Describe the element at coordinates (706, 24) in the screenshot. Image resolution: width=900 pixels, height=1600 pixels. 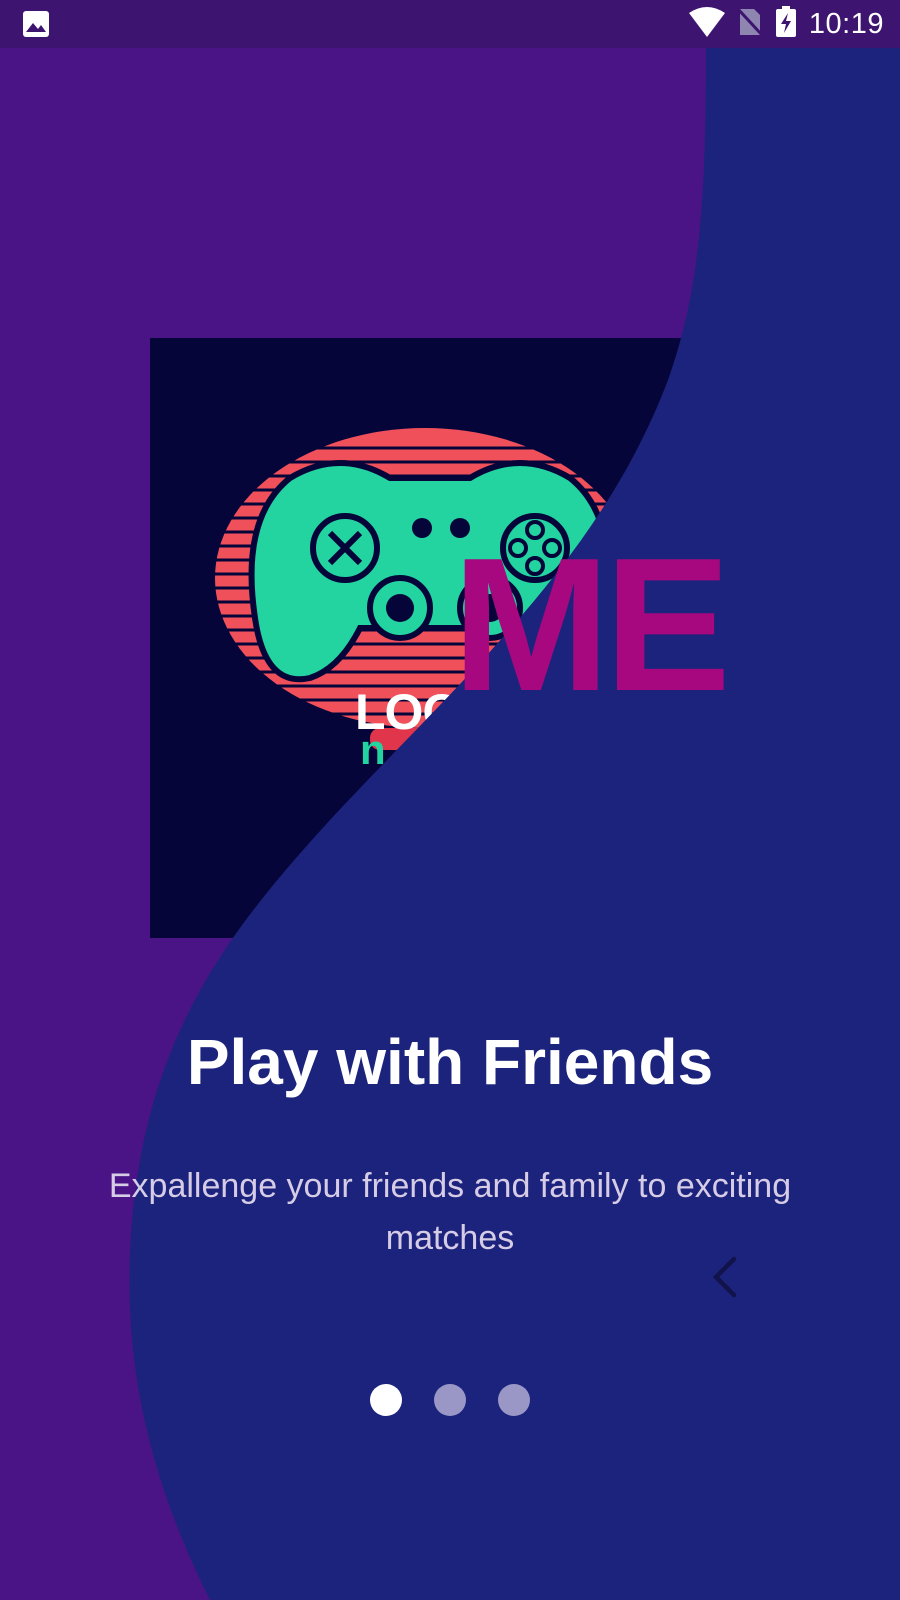
I see `wifi-icon` at that location.